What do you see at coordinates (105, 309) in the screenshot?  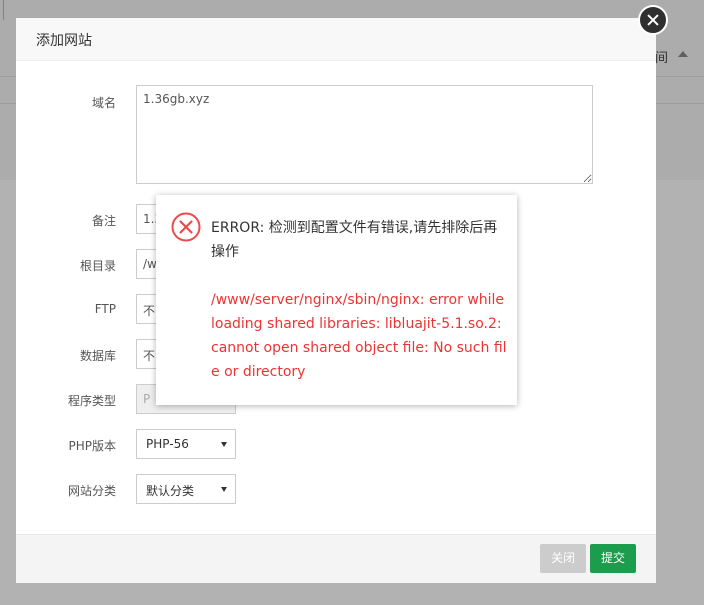 I see `ftp-label: FTP` at bounding box center [105, 309].